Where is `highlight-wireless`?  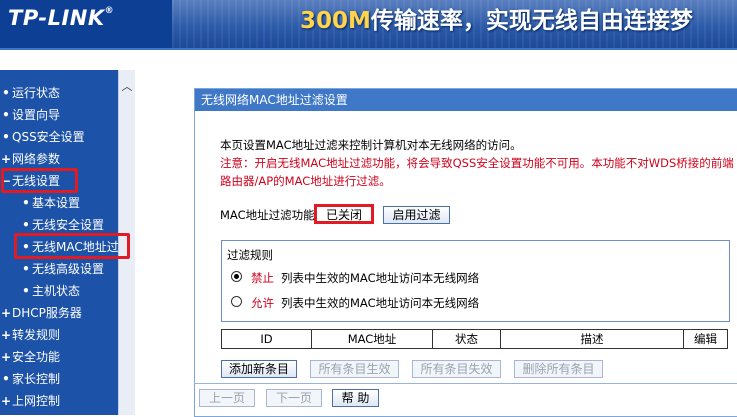
highlight-wireless is located at coordinates (39, 180).